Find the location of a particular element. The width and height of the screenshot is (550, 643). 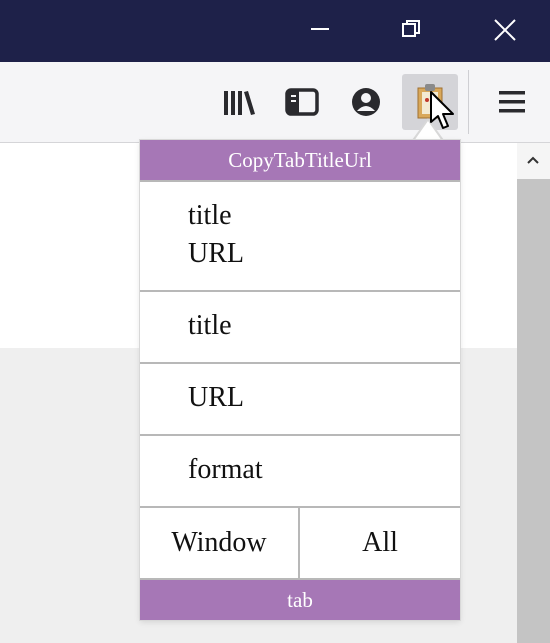

restore-button is located at coordinates (411, 29).